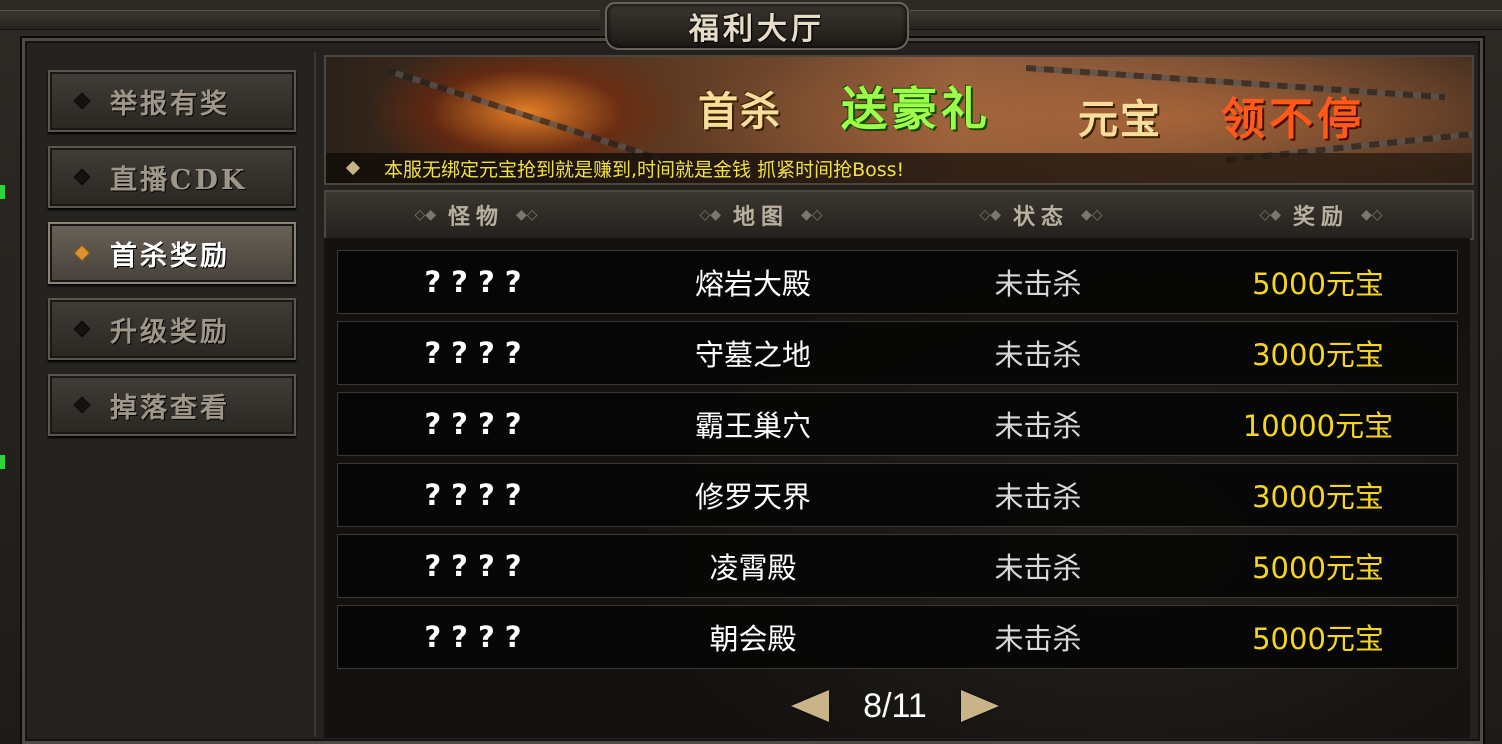 The image size is (1502, 744). What do you see at coordinates (170, 408) in the screenshot?
I see `sidebar-item-label: 掉落查看` at bounding box center [170, 408].